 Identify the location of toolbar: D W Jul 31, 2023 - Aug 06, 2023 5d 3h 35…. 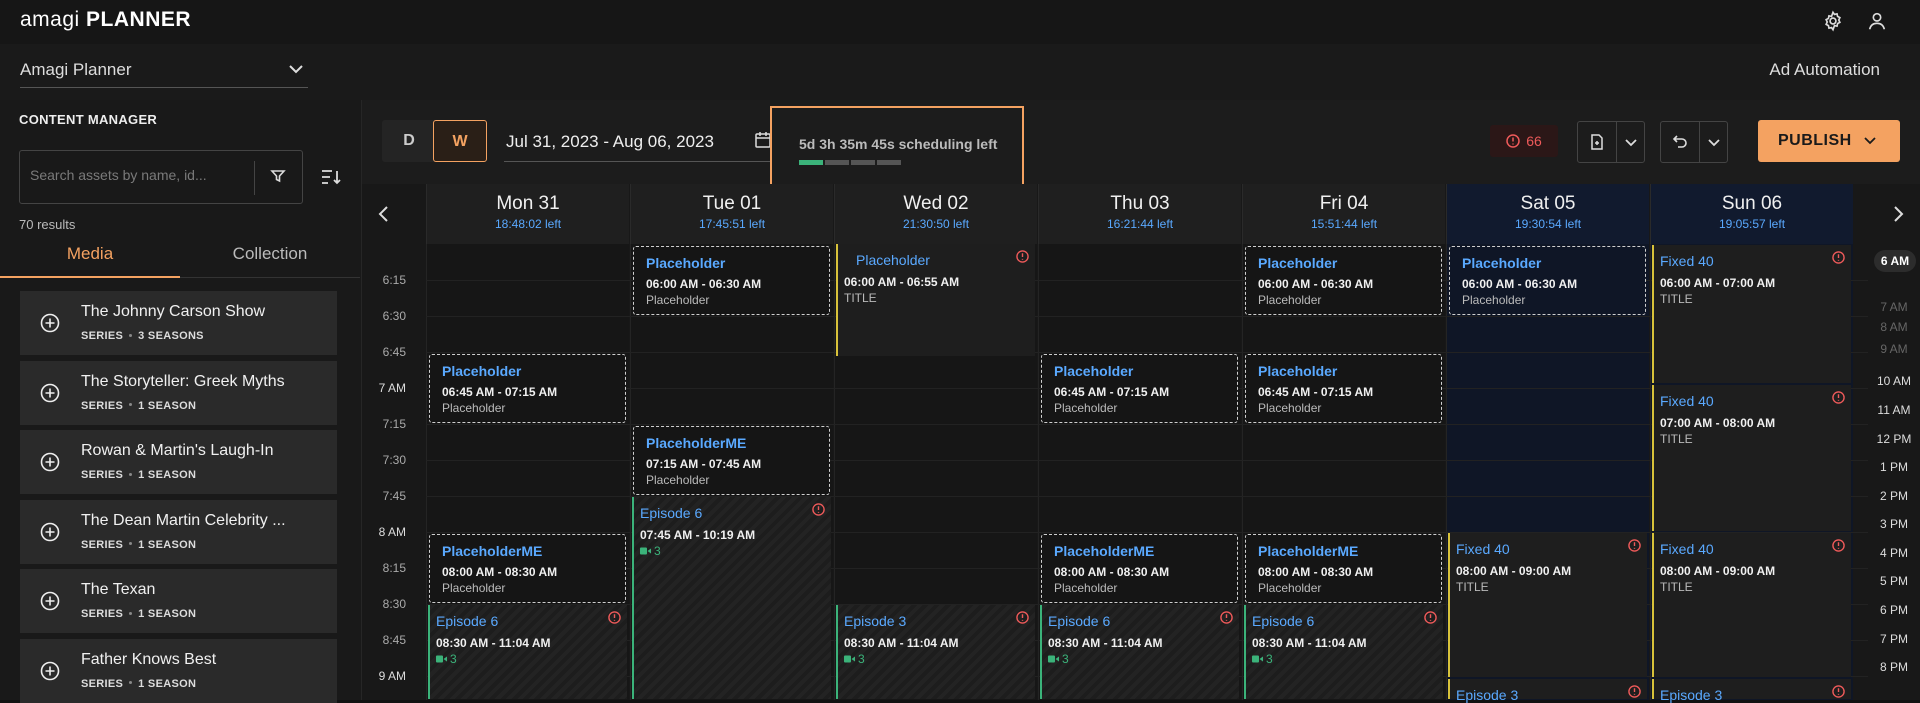
(1141, 145).